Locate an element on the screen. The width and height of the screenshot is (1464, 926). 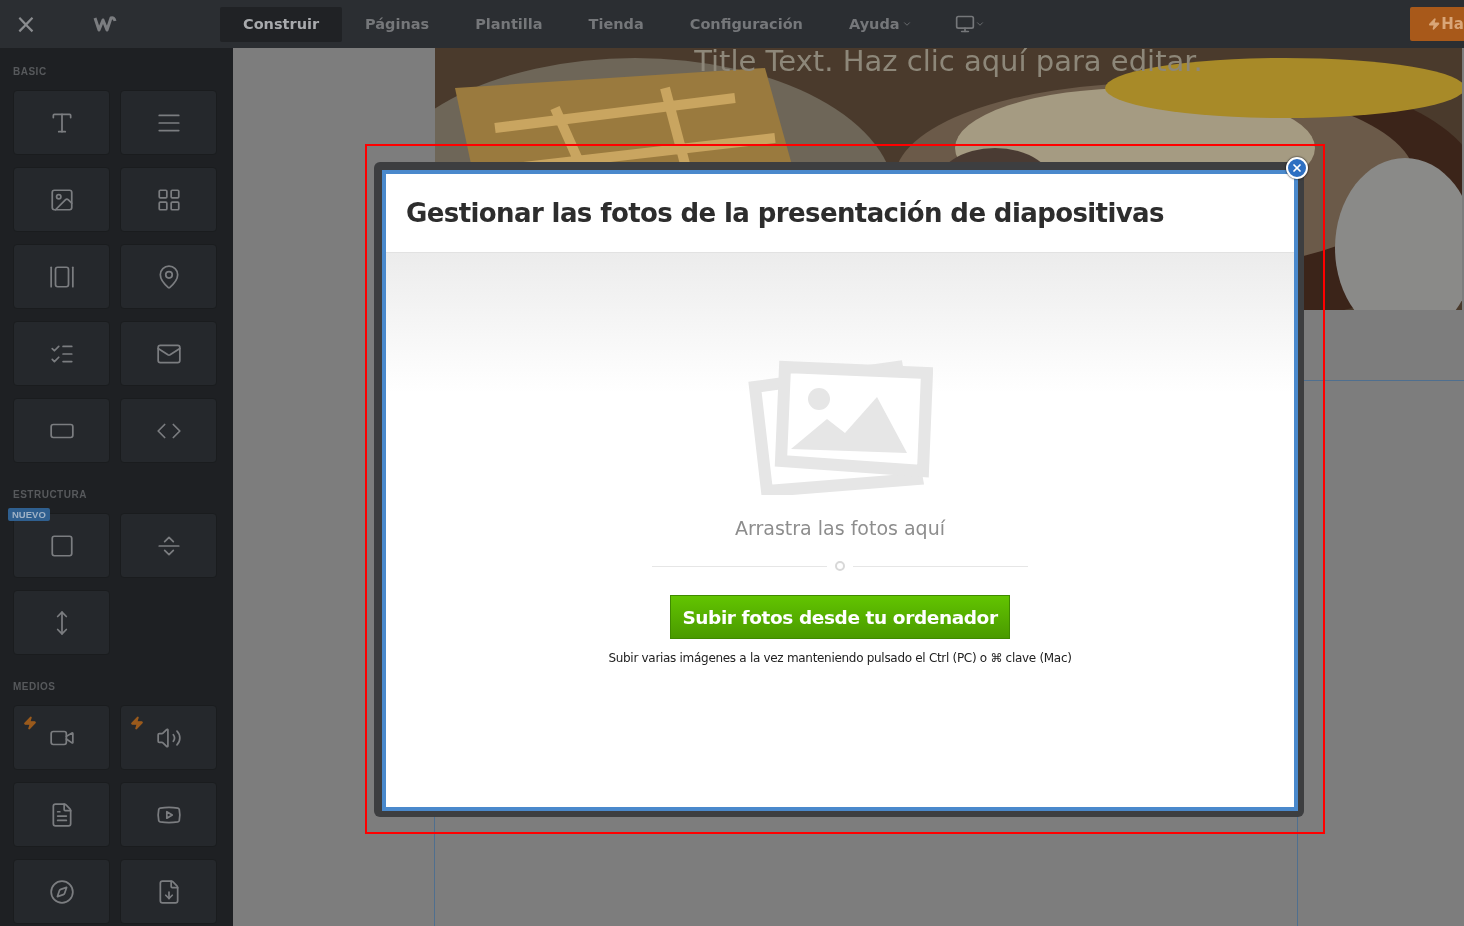
hero-title: Title Text. Haz clic aquí para editar. is located at coordinates (948, 63).